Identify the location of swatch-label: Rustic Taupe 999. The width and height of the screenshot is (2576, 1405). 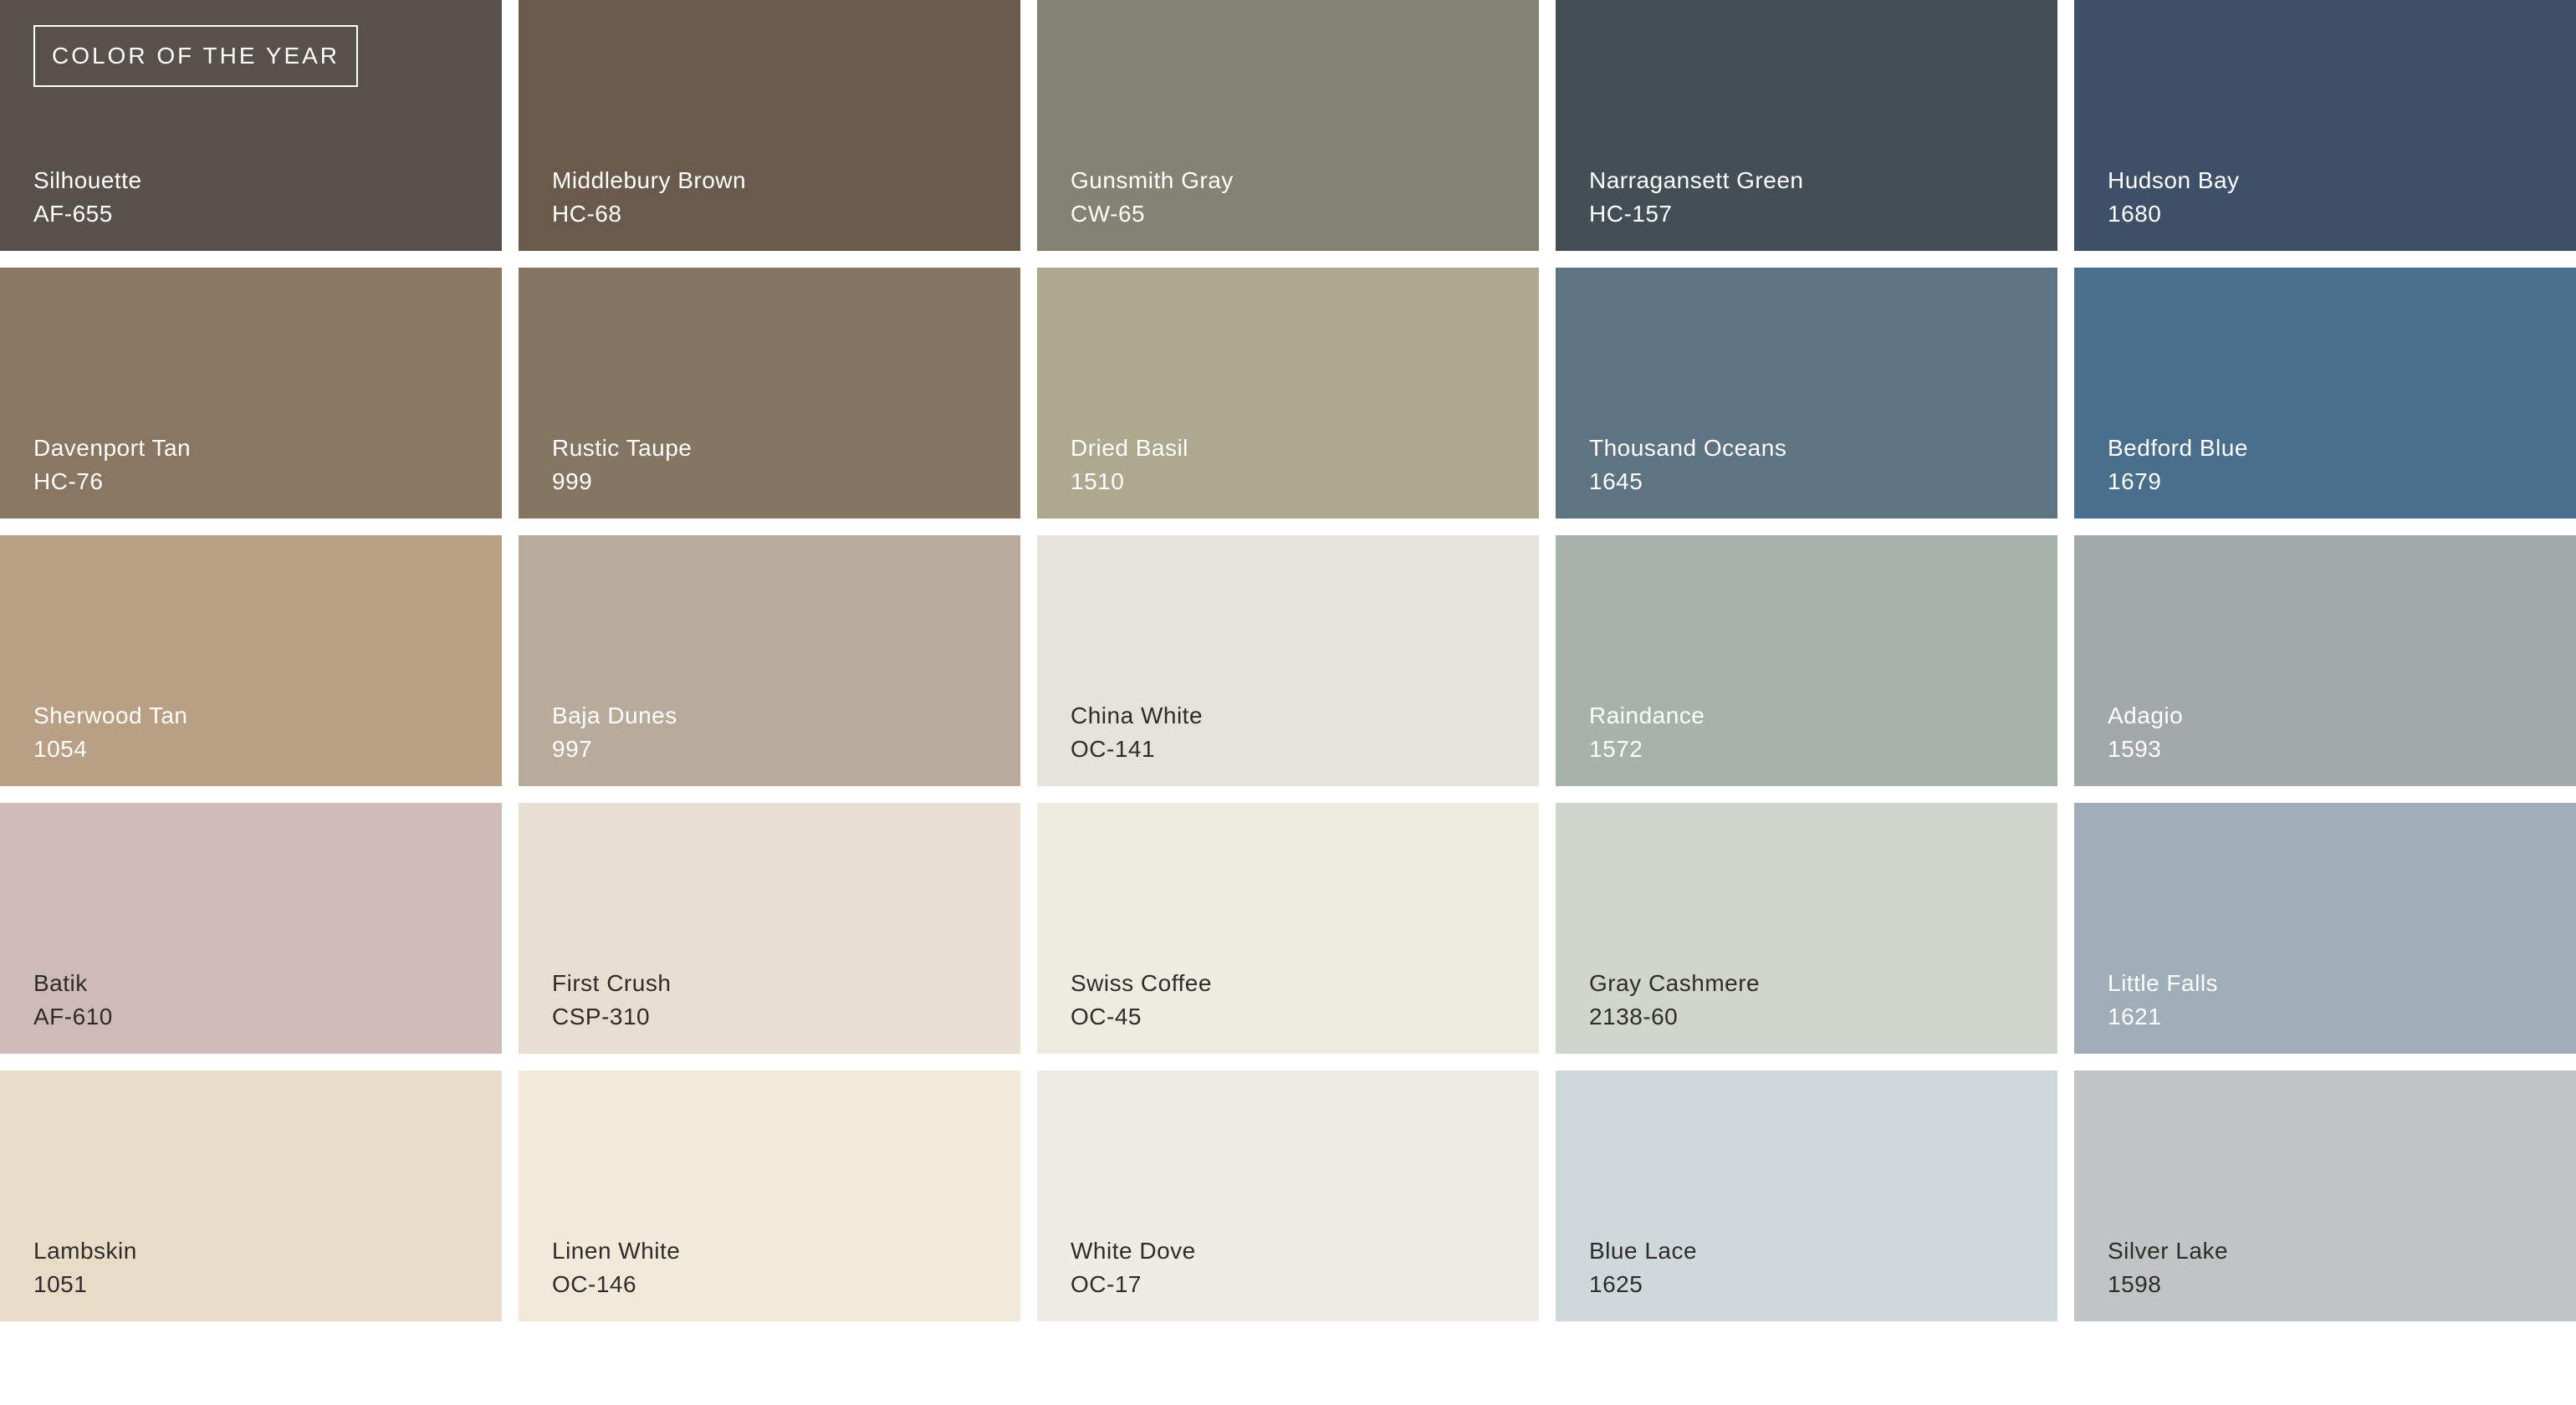
(622, 465).